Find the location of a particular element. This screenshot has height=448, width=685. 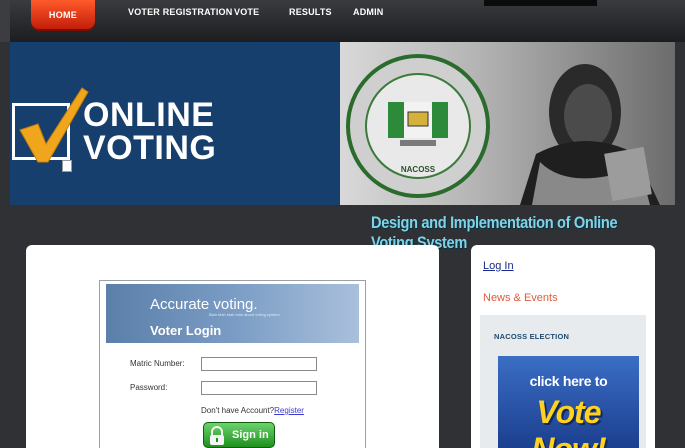

nav-vote: VOTE is located at coordinates (246, 12).